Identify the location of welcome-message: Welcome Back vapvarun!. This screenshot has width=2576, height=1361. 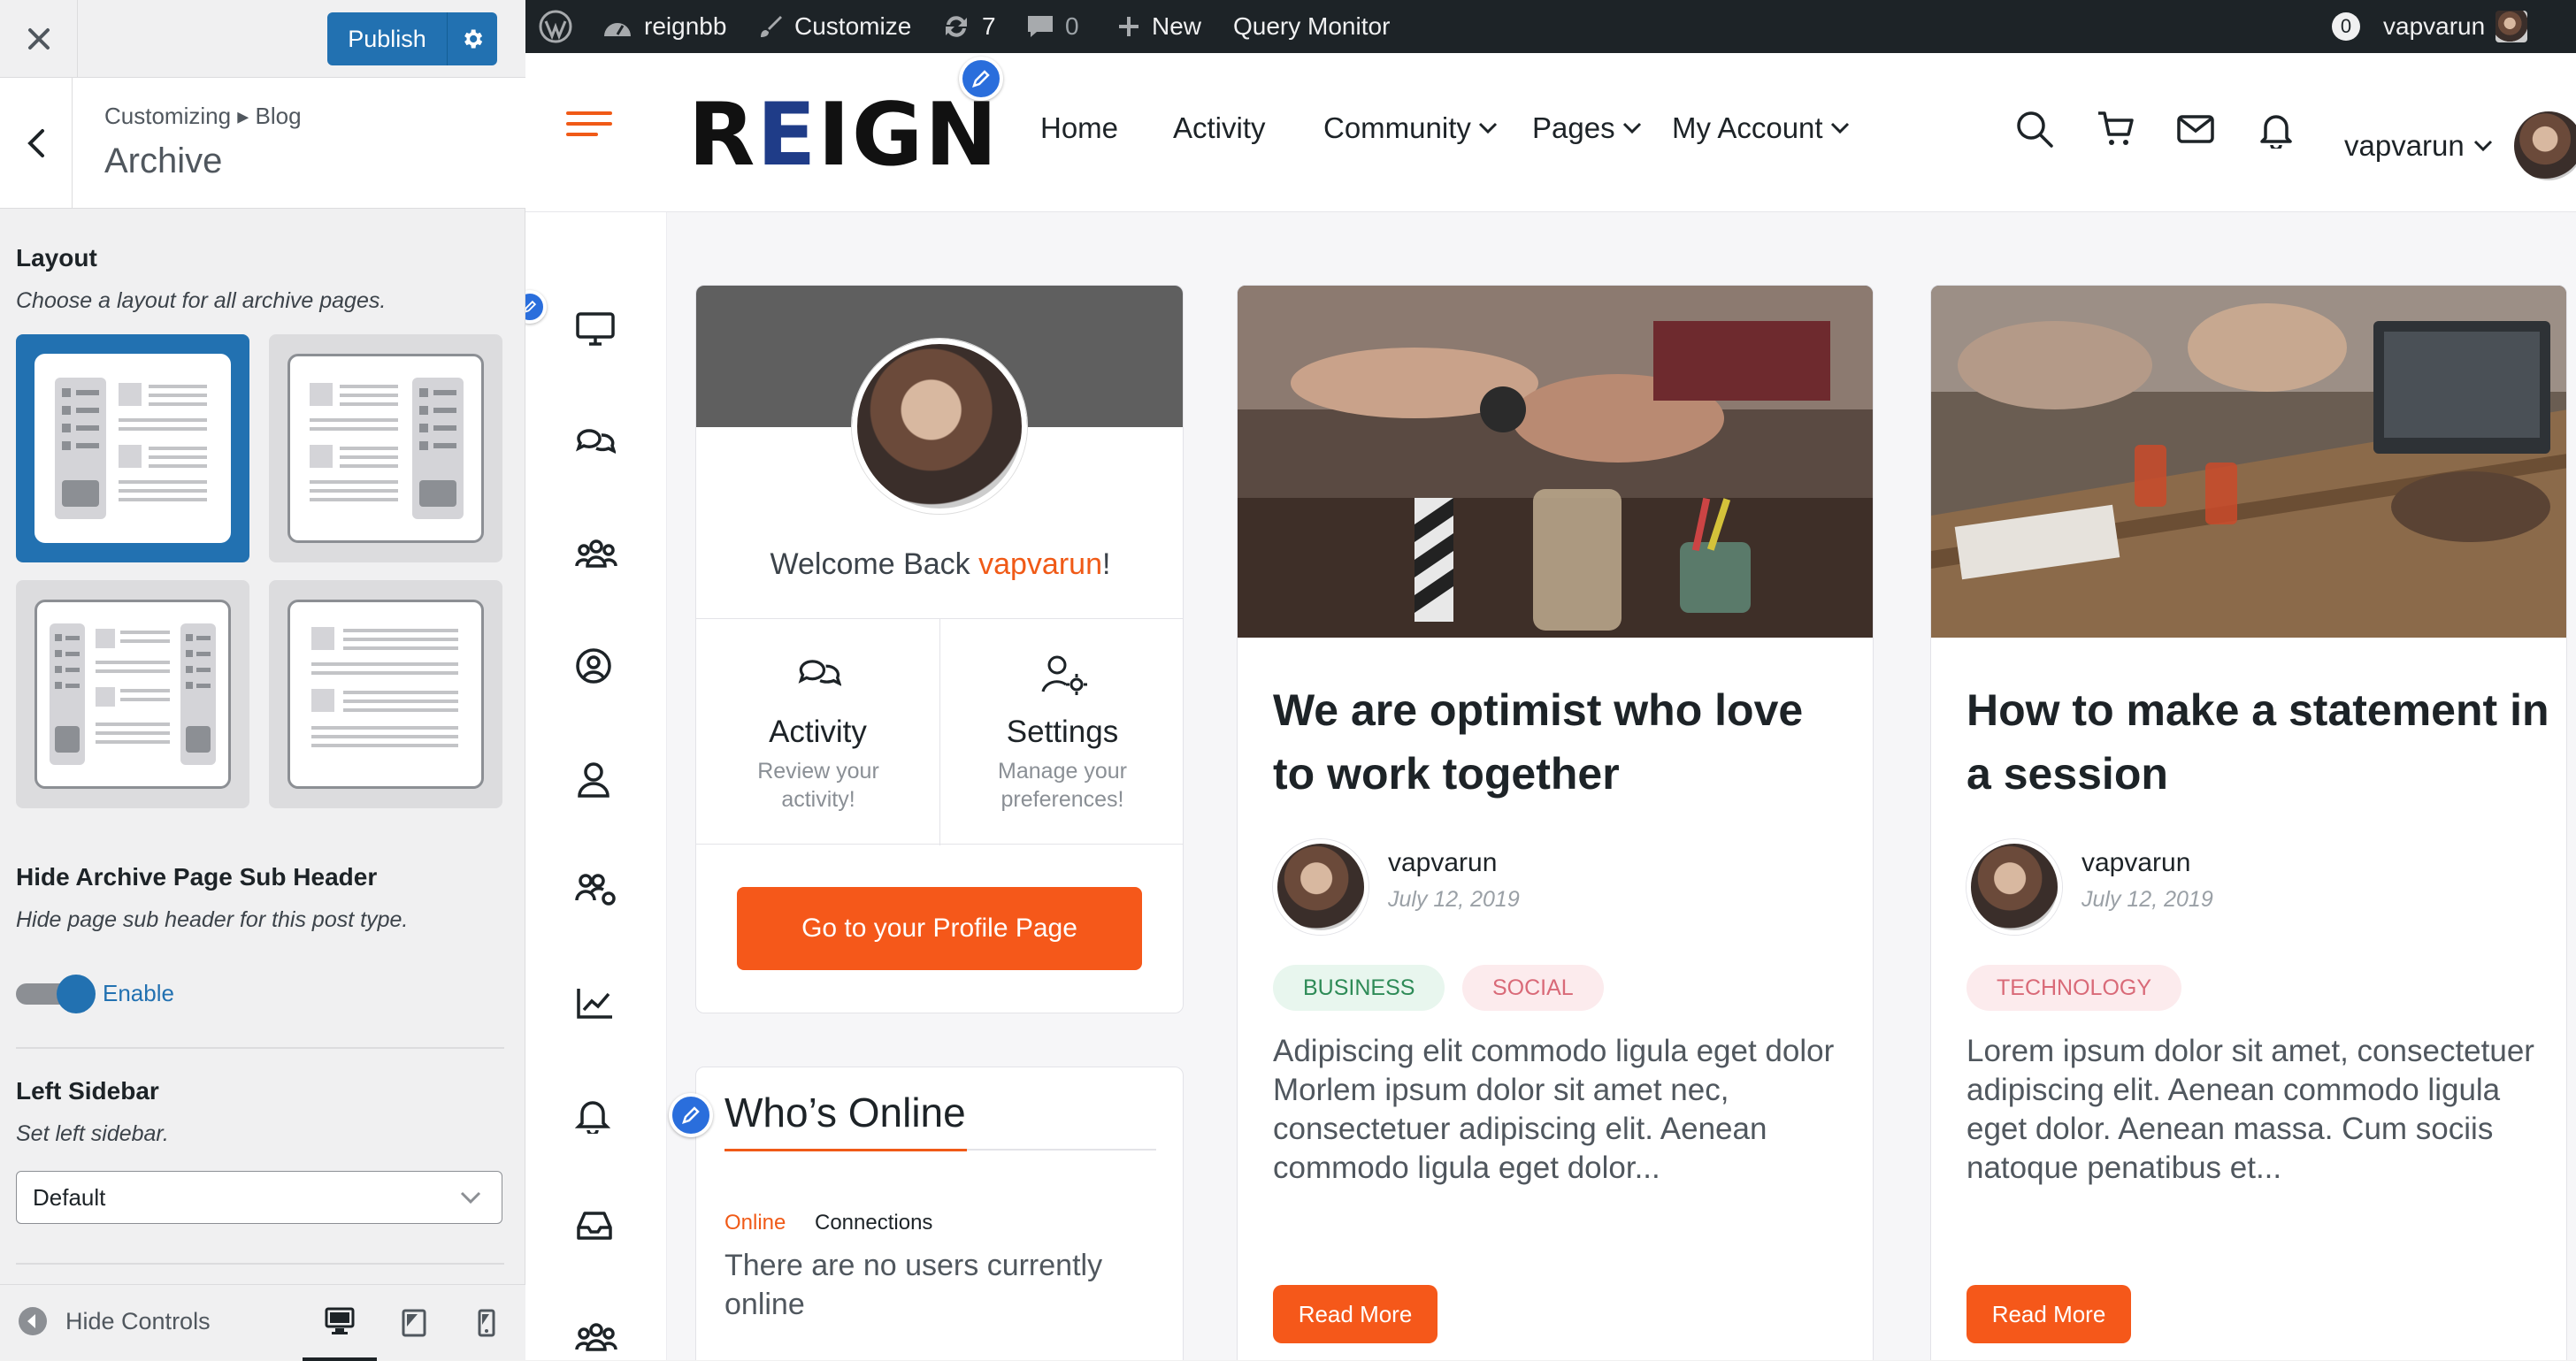
(939, 564).